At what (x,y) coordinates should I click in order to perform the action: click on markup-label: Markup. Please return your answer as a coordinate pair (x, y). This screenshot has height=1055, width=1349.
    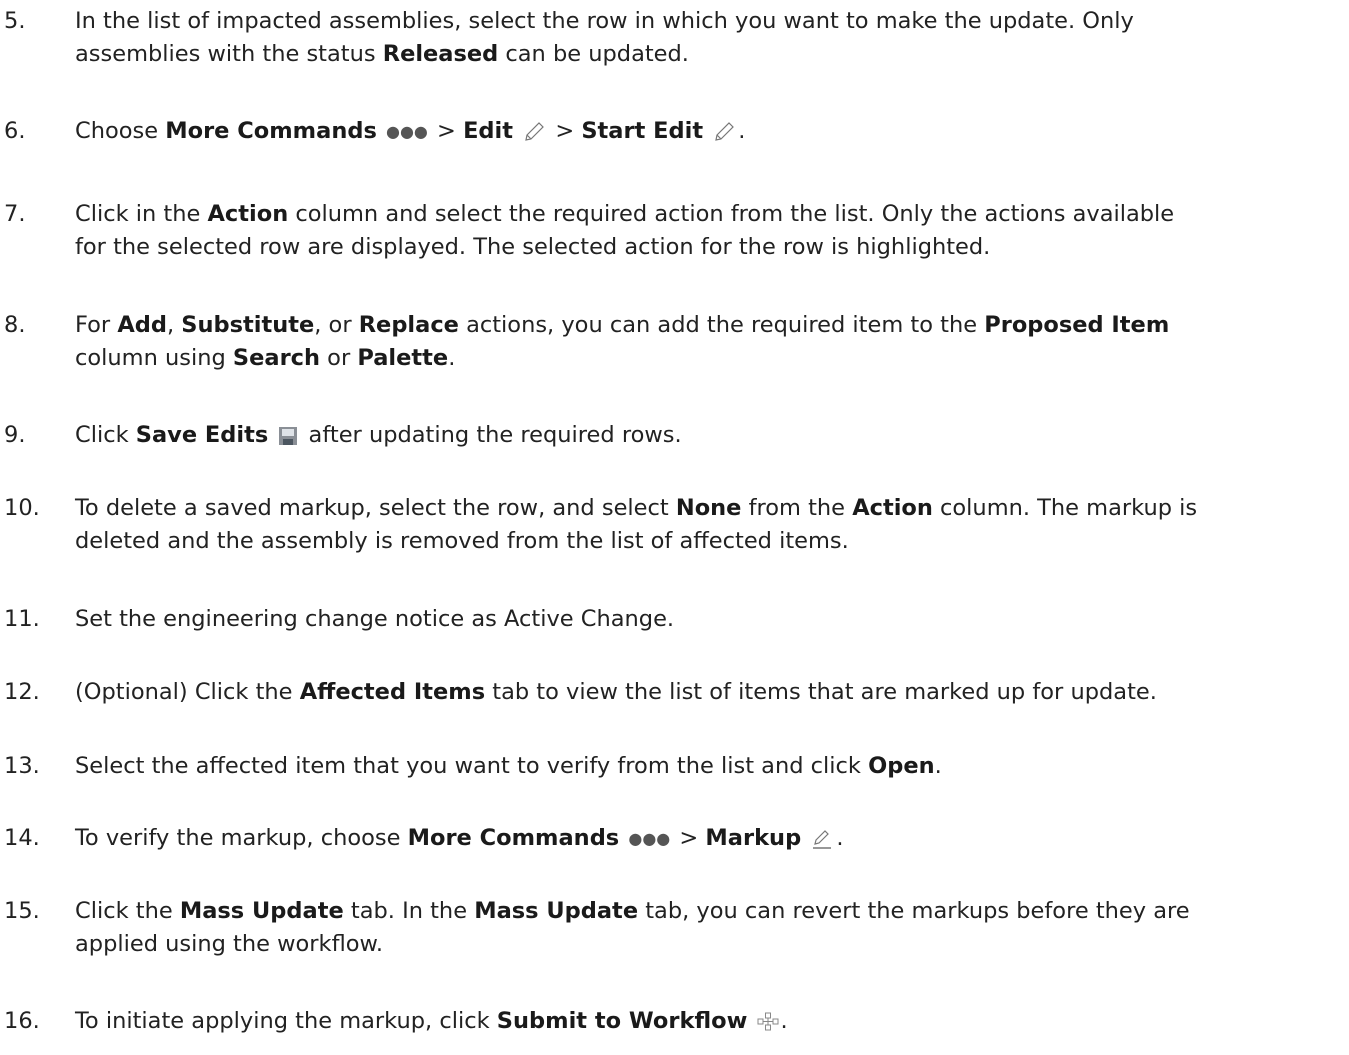
    Looking at the image, I should click on (753, 838).